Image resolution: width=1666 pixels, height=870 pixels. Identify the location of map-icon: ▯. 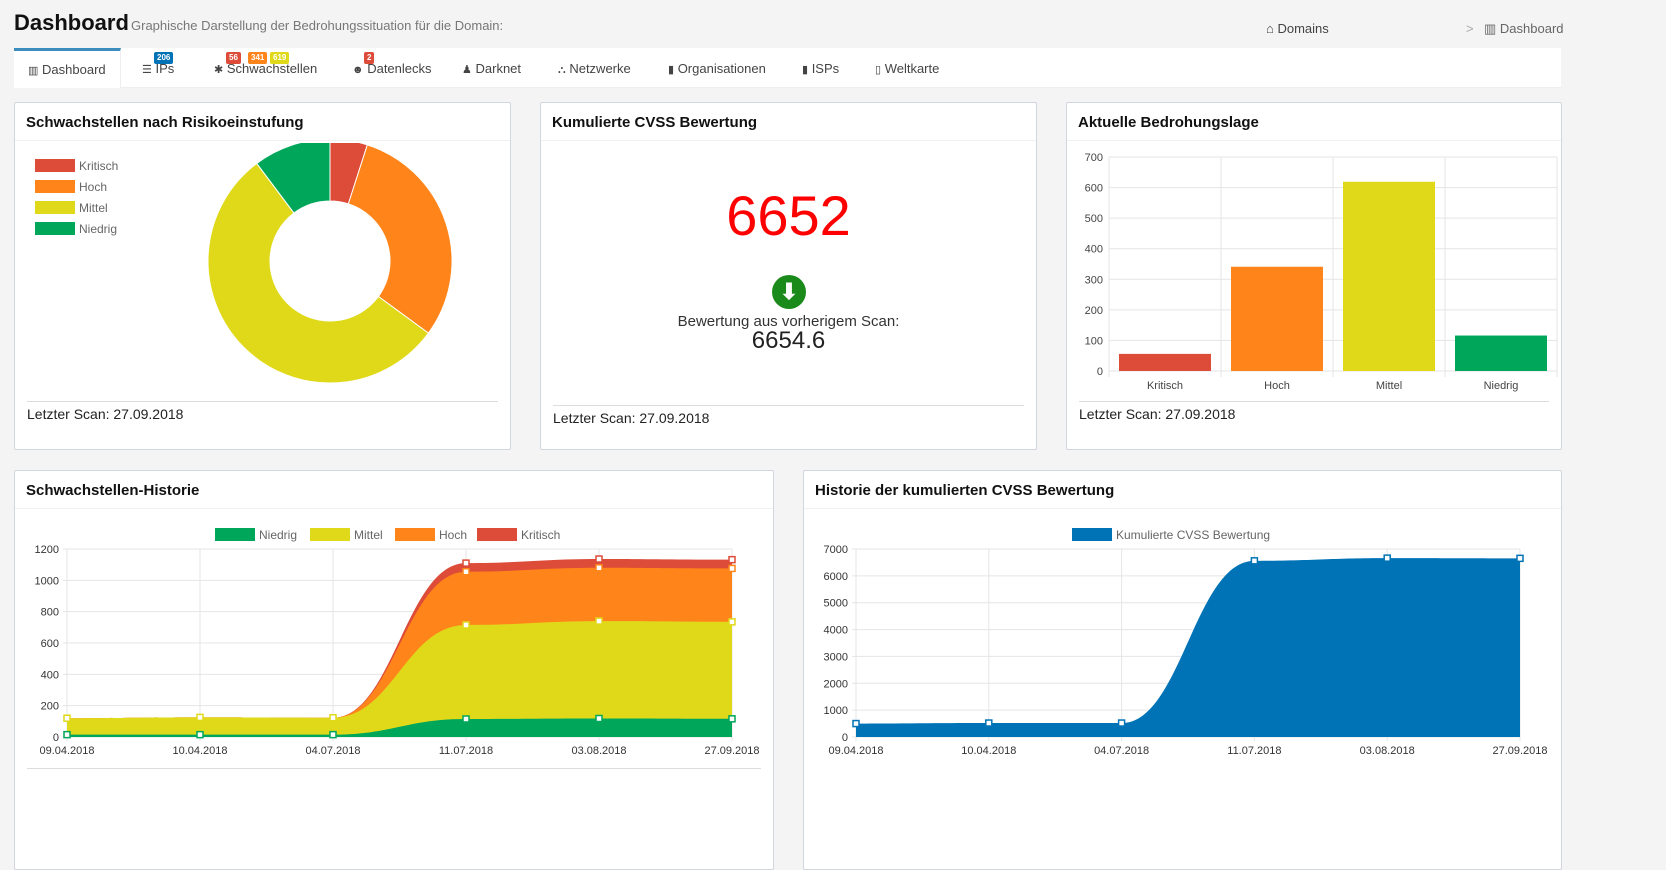
(878, 70).